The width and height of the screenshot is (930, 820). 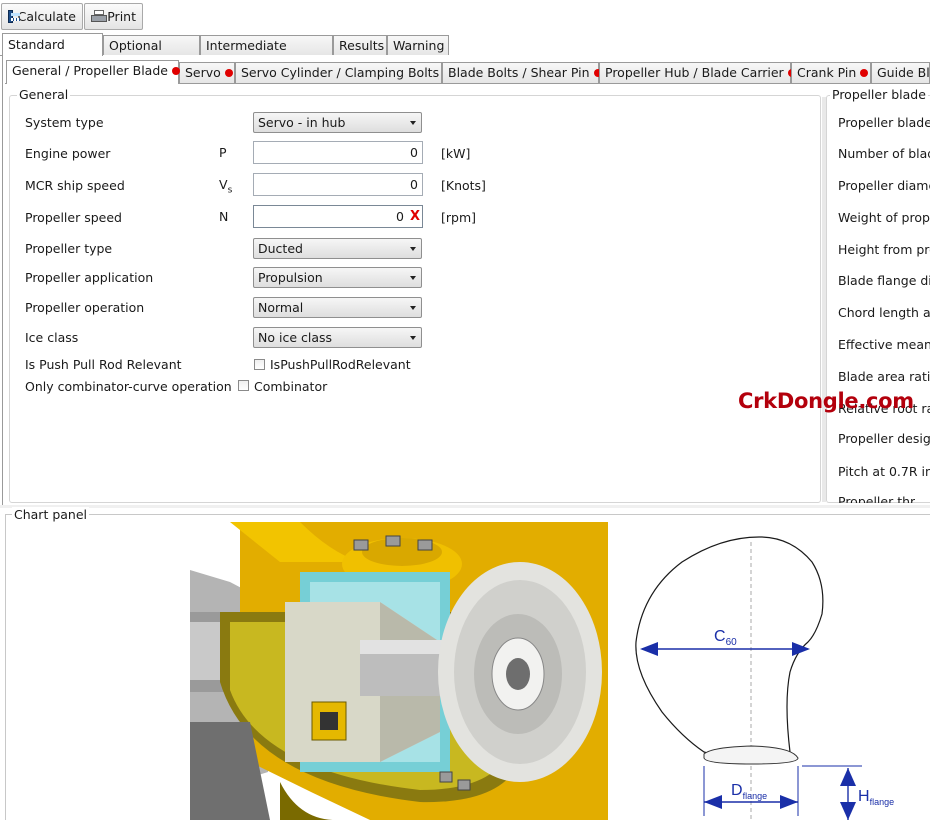 I want to click on tab-crank-pin: Crank Pin, so click(x=831, y=72).